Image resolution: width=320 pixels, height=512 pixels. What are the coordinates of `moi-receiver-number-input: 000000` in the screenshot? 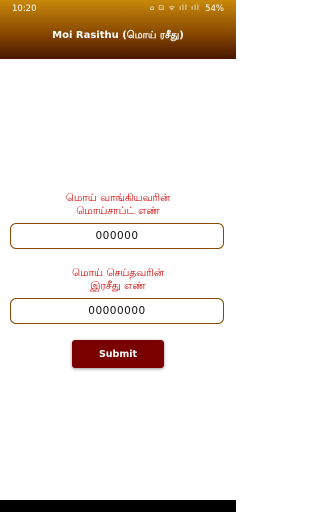 It's located at (117, 236).